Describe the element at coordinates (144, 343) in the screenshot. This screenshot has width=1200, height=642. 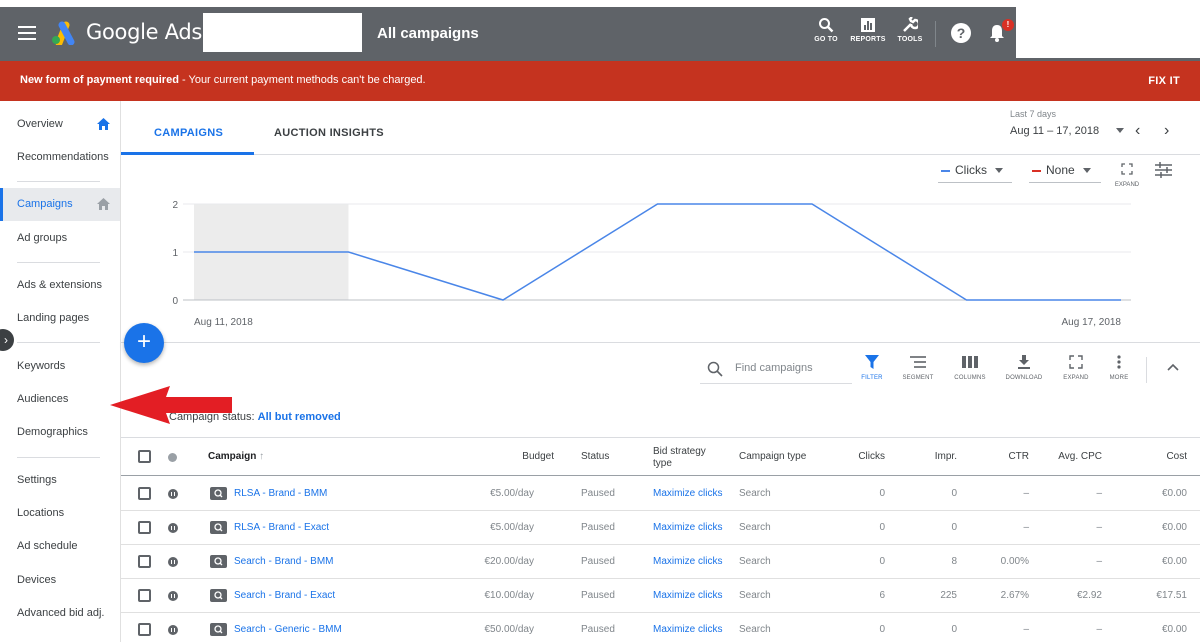
I see `add-campaign-button: +` at that location.